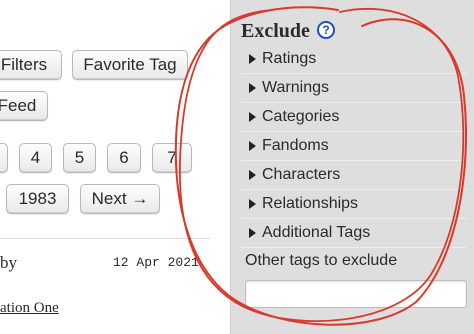  Describe the element at coordinates (120, 199) in the screenshot. I see `next-page-button: Next →` at that location.